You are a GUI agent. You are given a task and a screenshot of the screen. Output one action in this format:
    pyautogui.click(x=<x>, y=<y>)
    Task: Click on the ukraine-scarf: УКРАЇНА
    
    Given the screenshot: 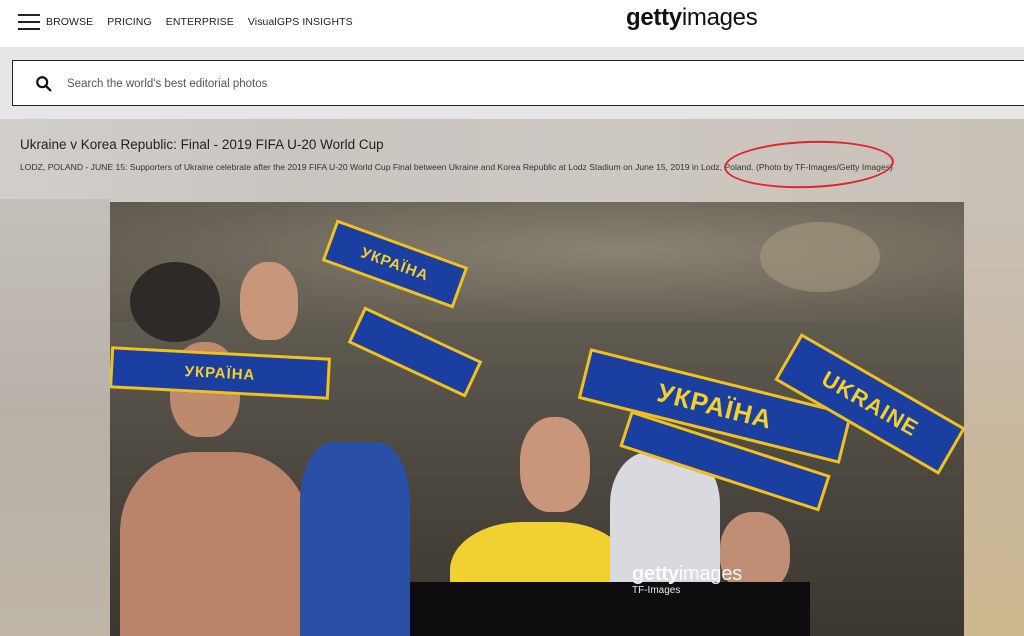 What is the action you would take?
    pyautogui.click(x=220, y=373)
    